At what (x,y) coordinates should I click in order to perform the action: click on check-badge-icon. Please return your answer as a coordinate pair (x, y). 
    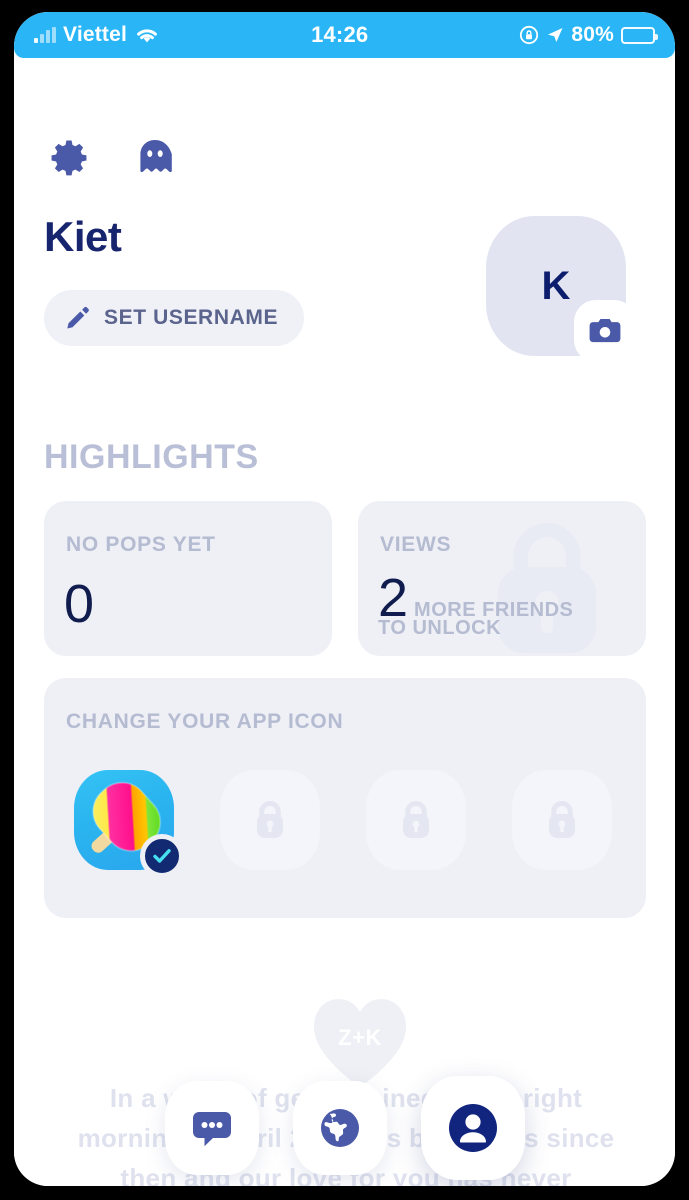
    Looking at the image, I should click on (162, 856).